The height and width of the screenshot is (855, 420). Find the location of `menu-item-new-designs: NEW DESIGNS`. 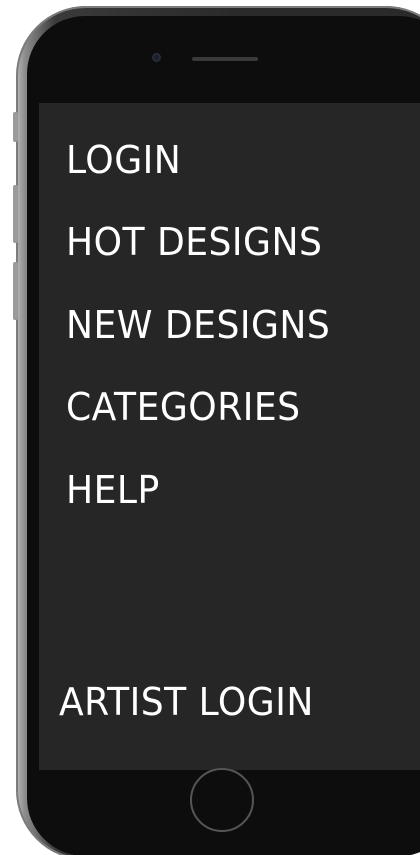

menu-item-new-designs: NEW DESIGNS is located at coordinates (198, 325).